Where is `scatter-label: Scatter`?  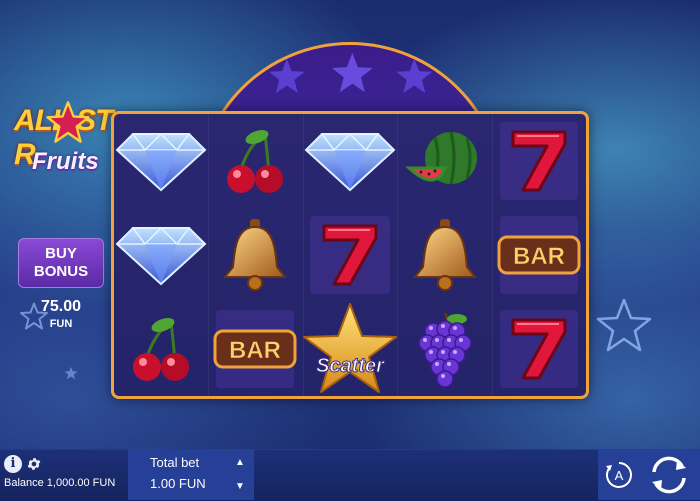 scatter-label: Scatter is located at coordinates (350, 366).